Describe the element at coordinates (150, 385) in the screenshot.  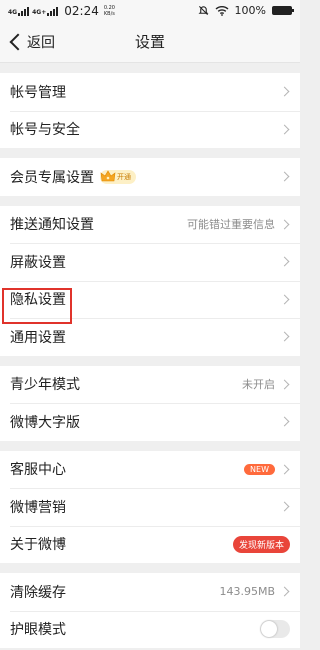
I see `row-teen-mode: 青少年模式 未开启` at that location.